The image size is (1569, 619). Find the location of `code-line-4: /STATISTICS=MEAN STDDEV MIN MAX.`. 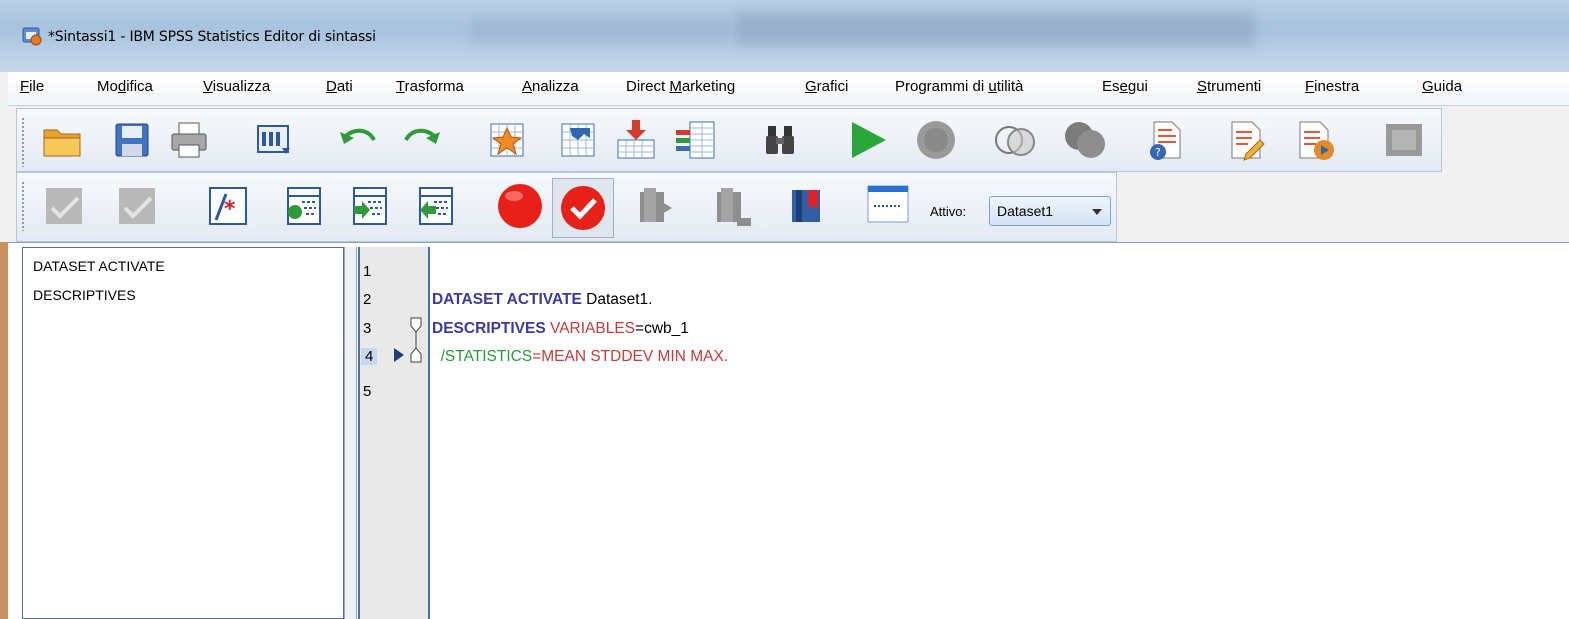

code-line-4: /STATISTICS=MEAN STDDEV MIN MAX. is located at coordinates (580, 357).